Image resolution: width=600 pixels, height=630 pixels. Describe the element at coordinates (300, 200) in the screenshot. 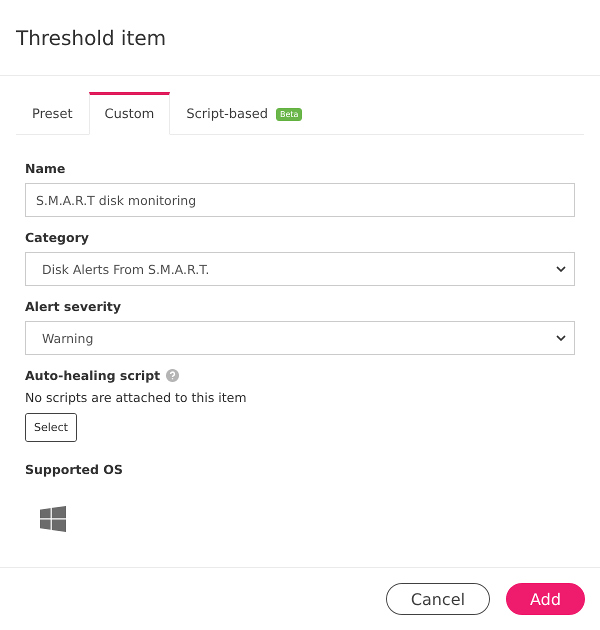

I see `name-field: S.M.A.R.T disk monitoring` at that location.